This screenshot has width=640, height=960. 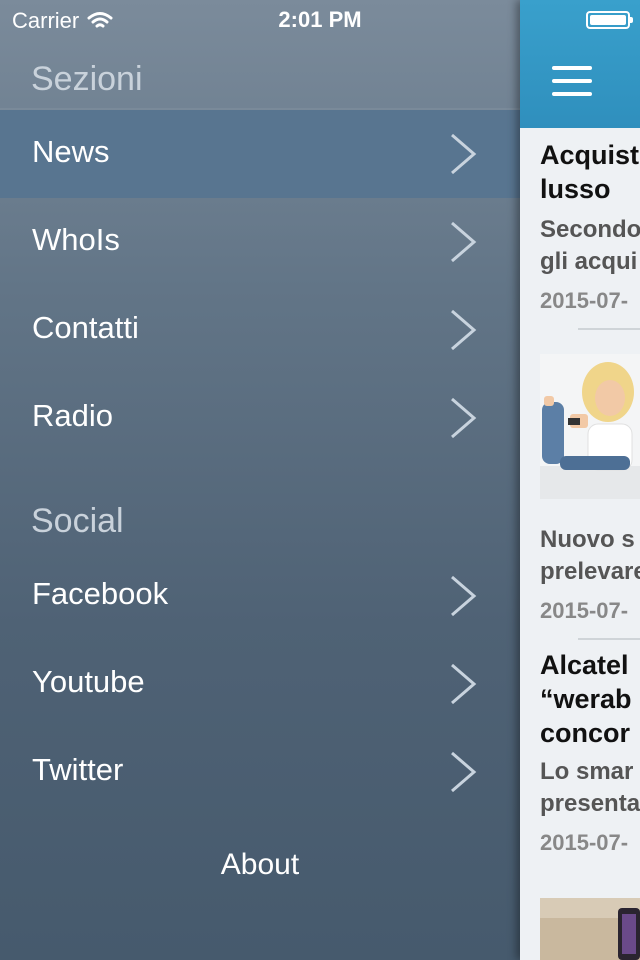 I want to click on social-header: Social, so click(x=77, y=521).